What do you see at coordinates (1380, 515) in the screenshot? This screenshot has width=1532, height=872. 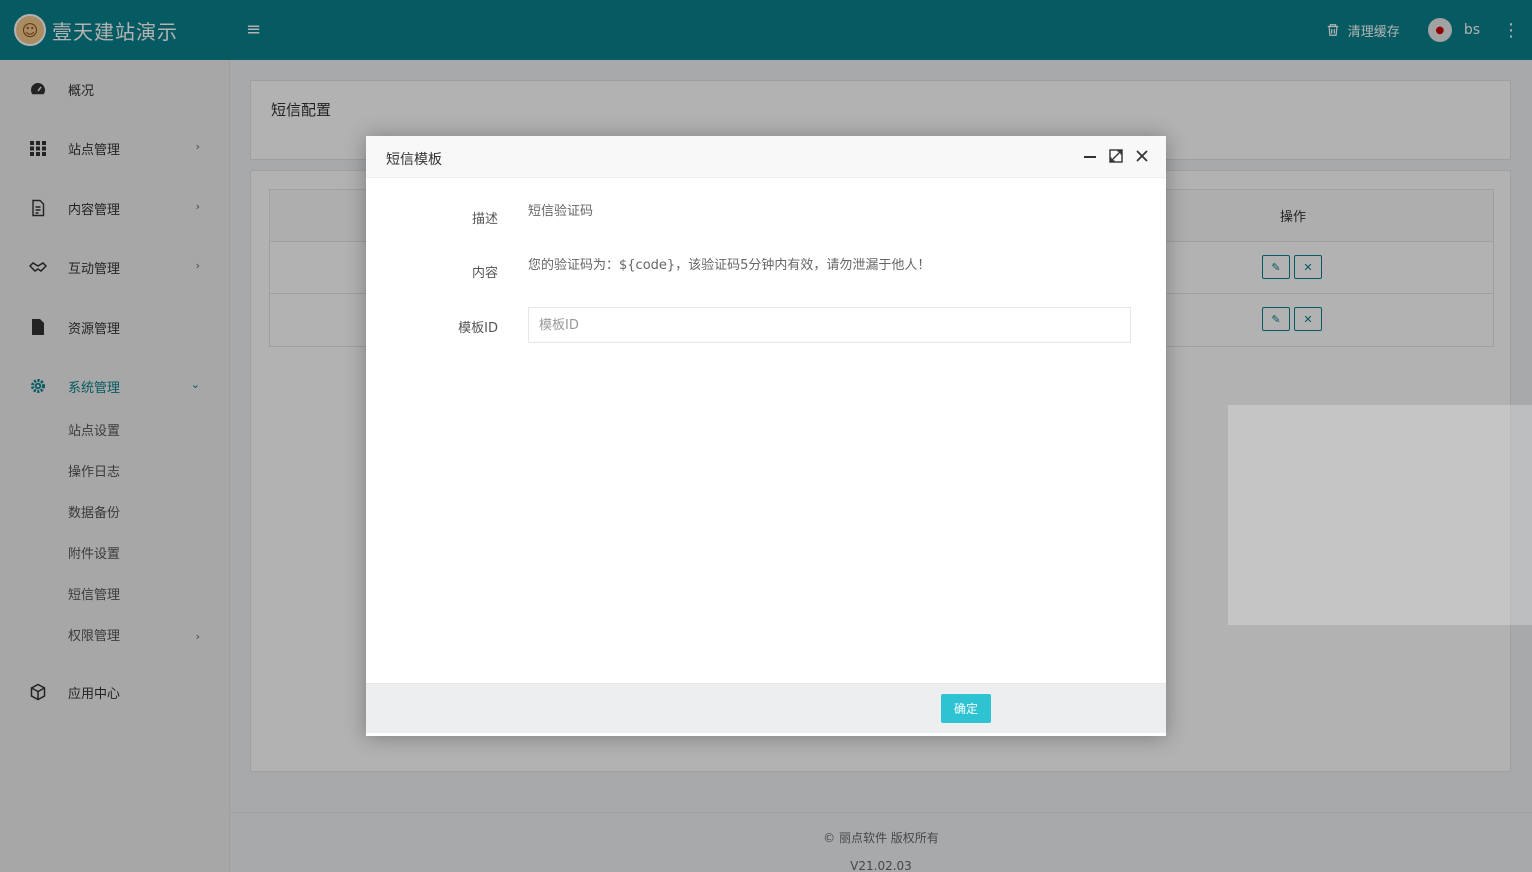 I see `ghost-panel` at bounding box center [1380, 515].